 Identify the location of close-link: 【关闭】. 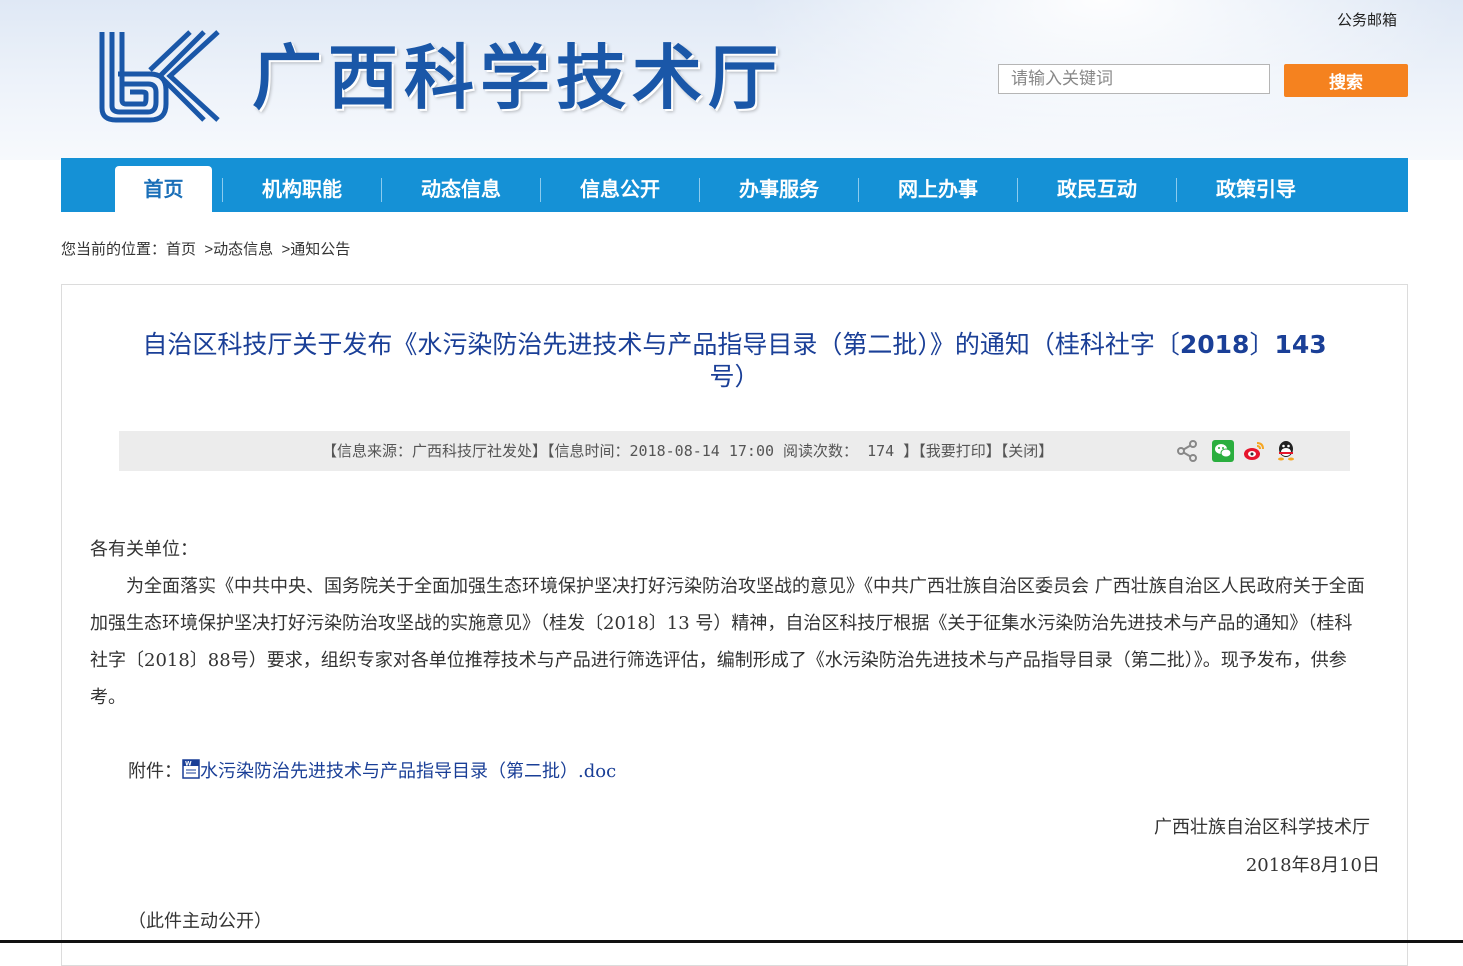
(1027, 451).